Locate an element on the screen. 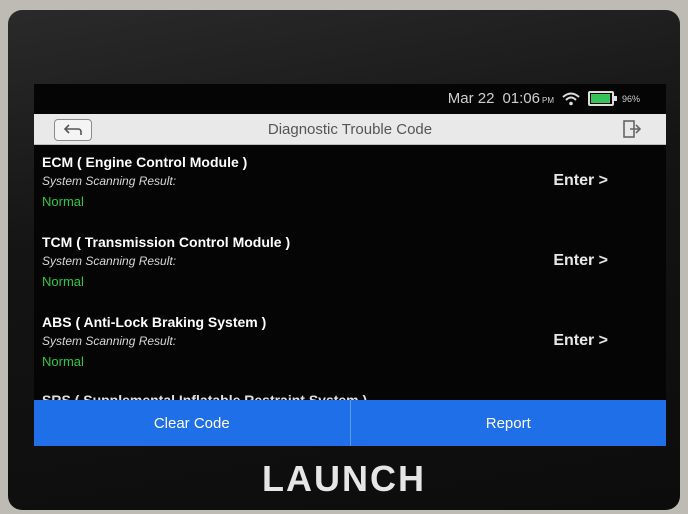 Image resolution: width=688 pixels, height=514 pixels. page-title: Diagnostic Trouble Code is located at coordinates (350, 129).